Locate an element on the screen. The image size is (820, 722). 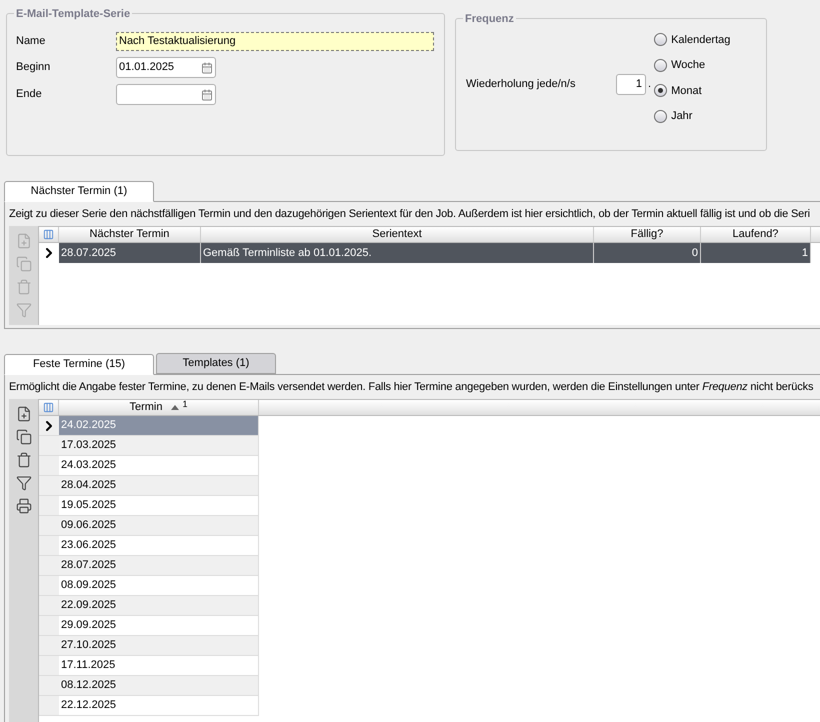
table-cell: 0 is located at coordinates (647, 253).